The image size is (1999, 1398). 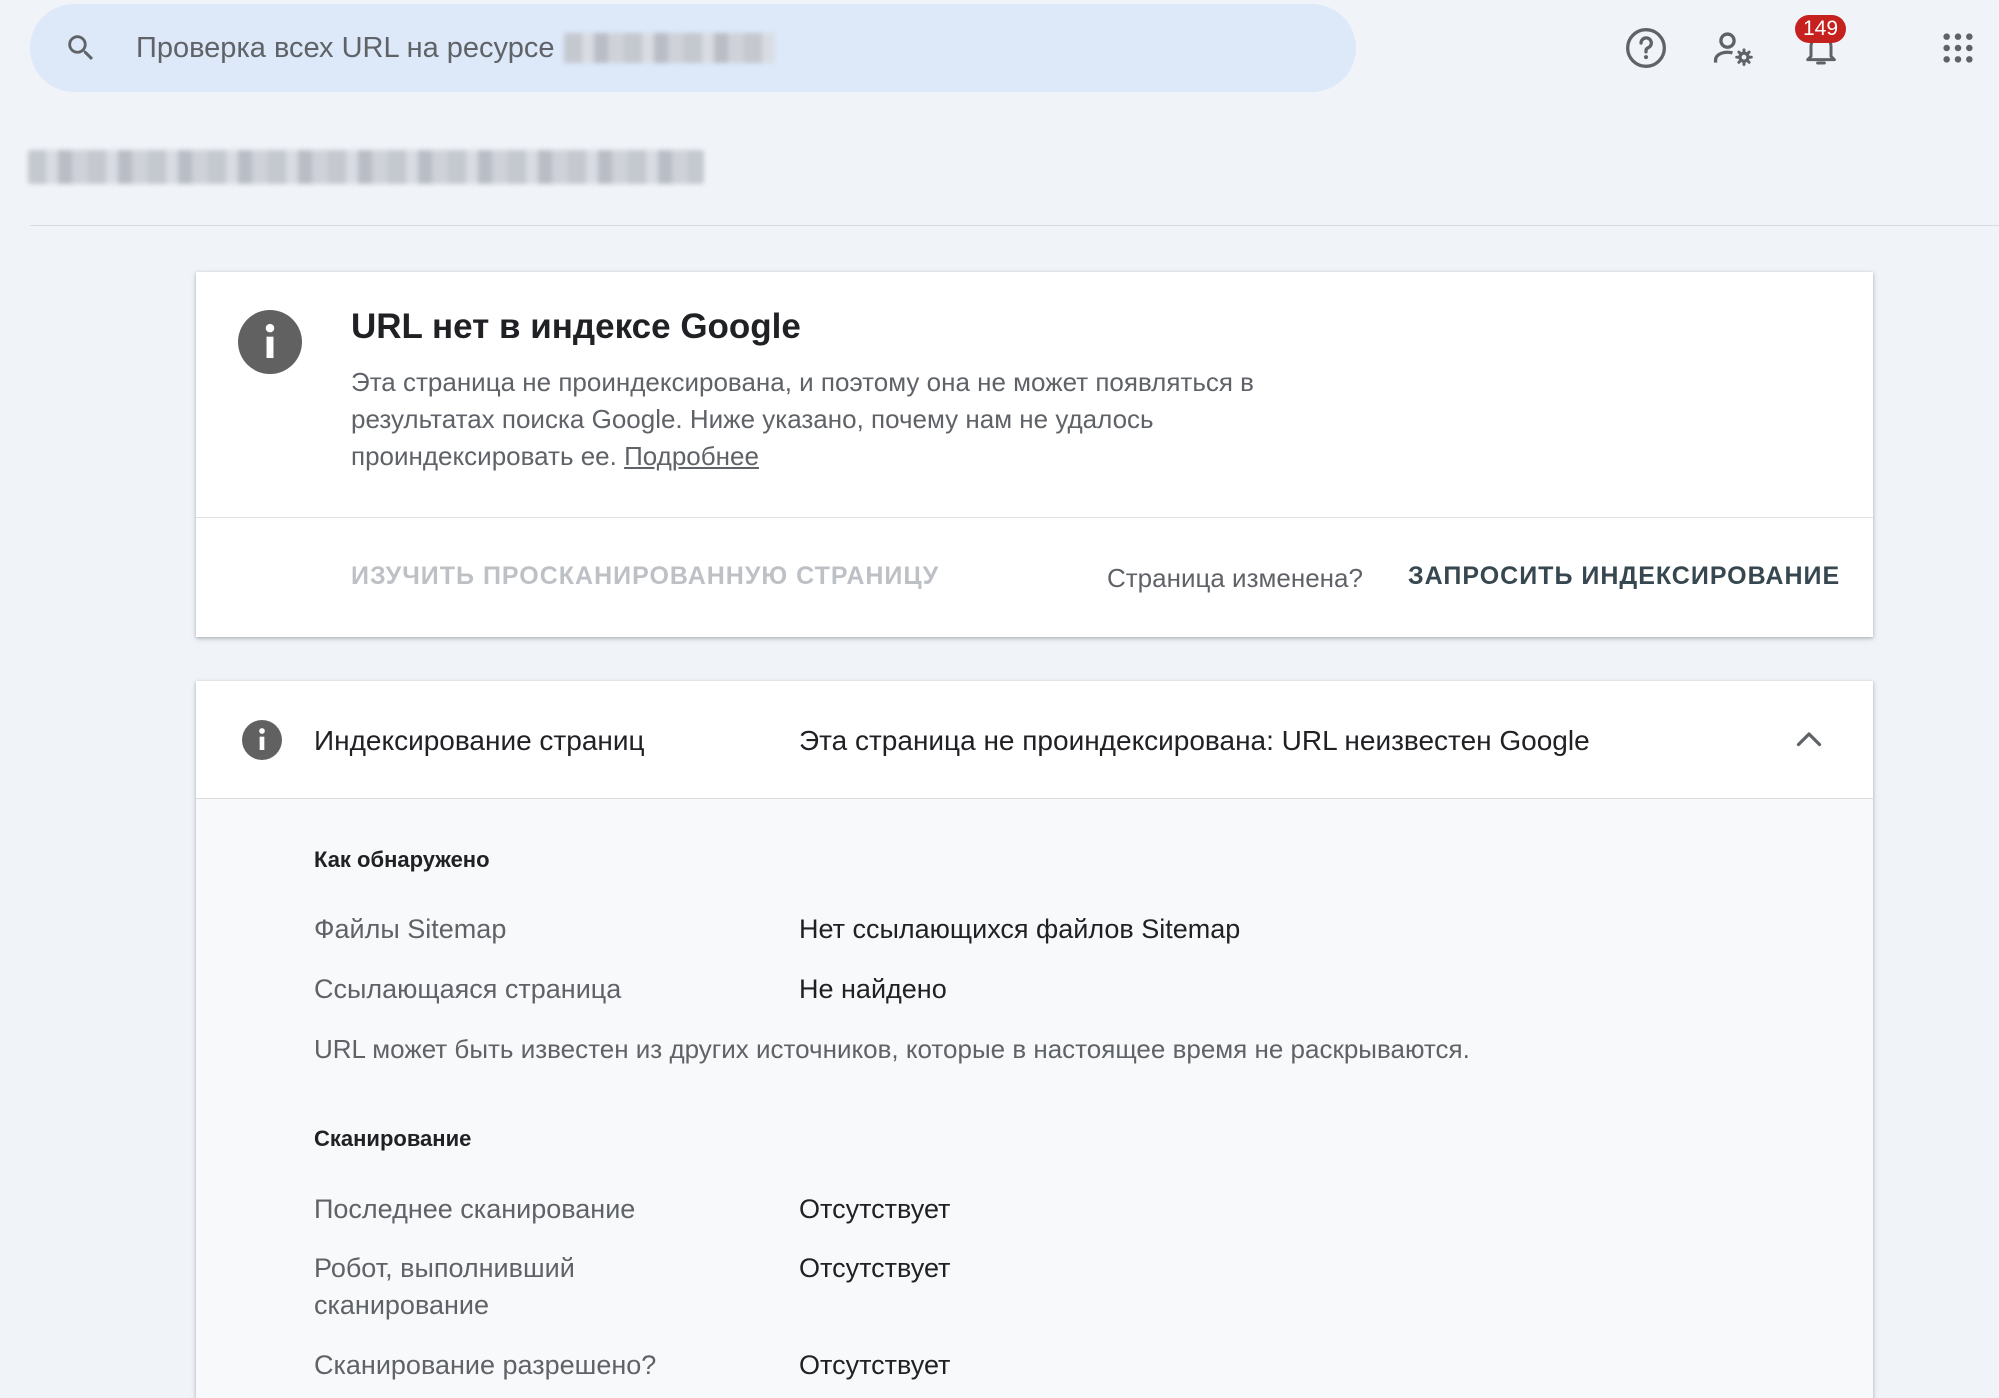 I want to click on sitemaps-value: Нет ссылающихся файлов Sitemap, so click(x=1020, y=929).